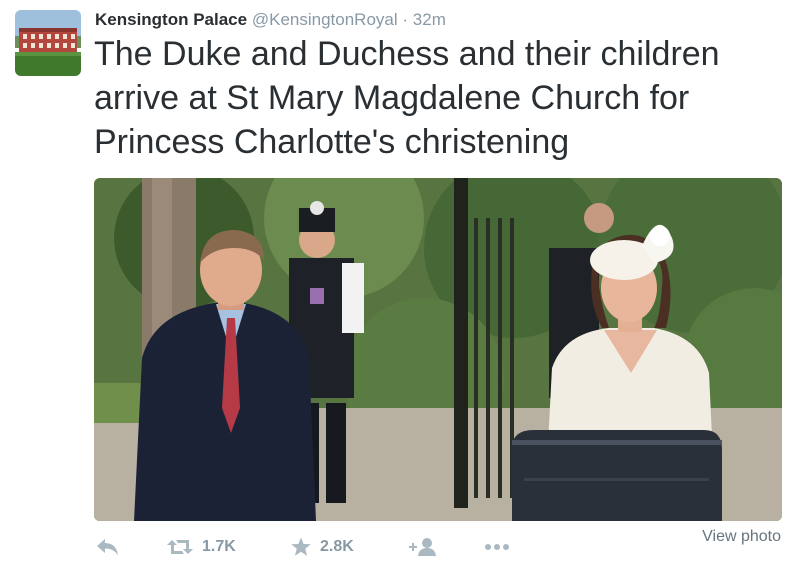  I want to click on author-handle: @KensingtonRoyal, so click(325, 19).